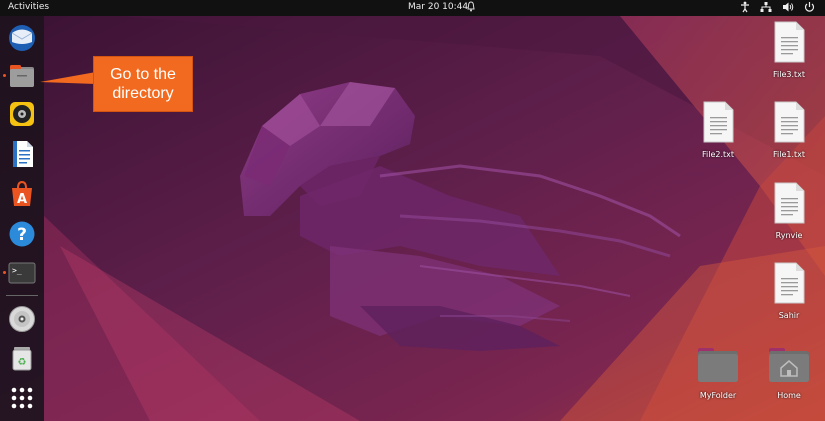 The width and height of the screenshot is (825, 421). What do you see at coordinates (789, 395) in the screenshot?
I see `desktop-icon-label: Home` at bounding box center [789, 395].